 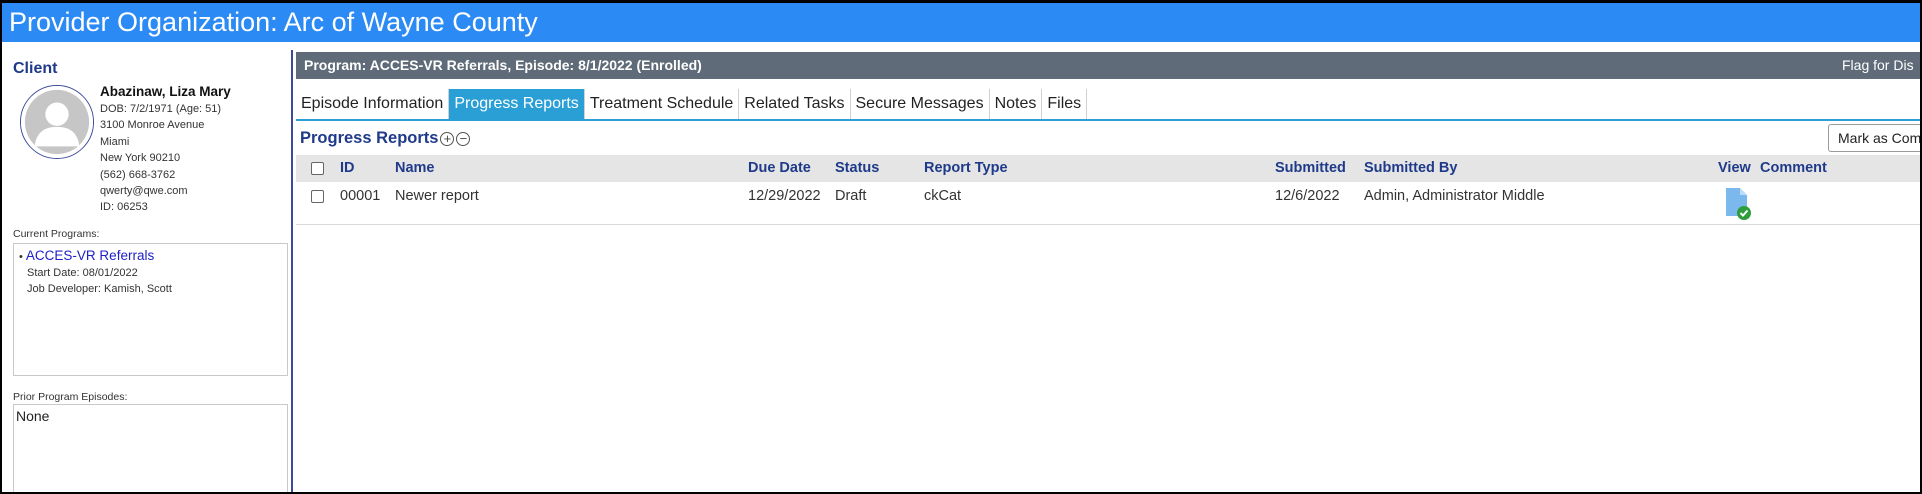 What do you see at coordinates (1310, 168) in the screenshot?
I see `col-submitted: Submitted` at bounding box center [1310, 168].